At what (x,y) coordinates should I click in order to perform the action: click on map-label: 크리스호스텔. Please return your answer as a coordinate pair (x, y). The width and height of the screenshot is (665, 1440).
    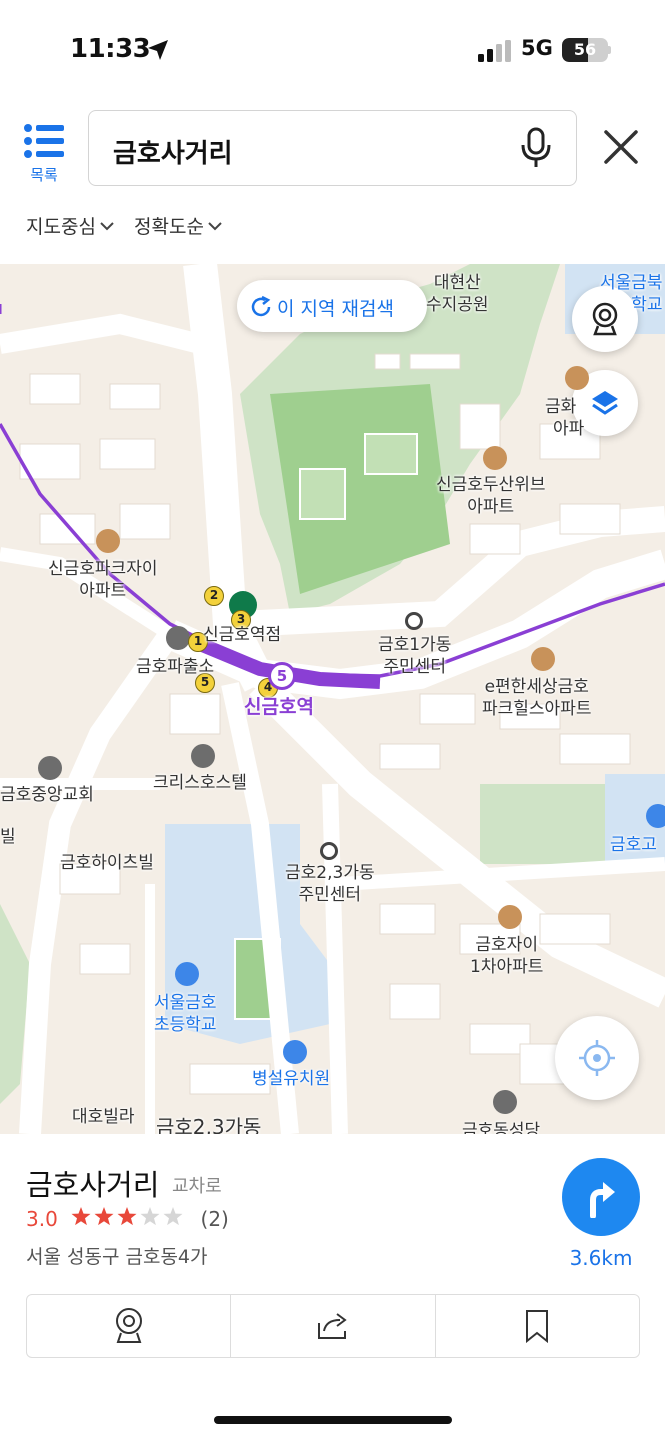
    Looking at the image, I should click on (200, 783).